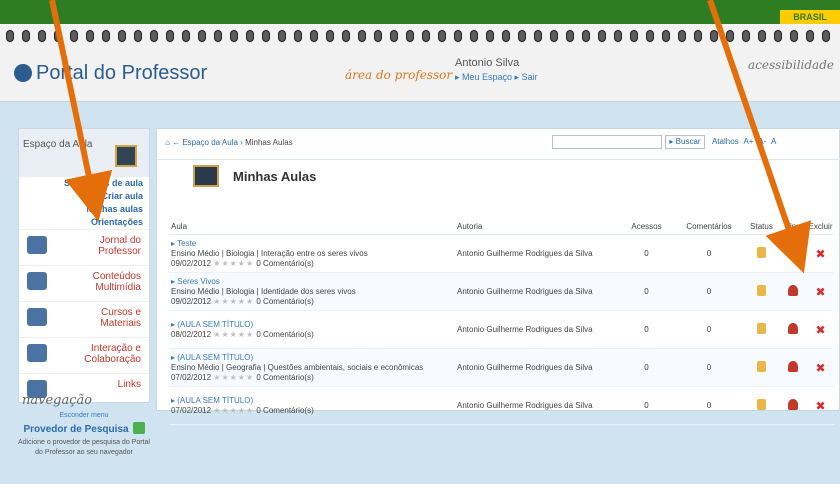 Image resolution: width=840 pixels, height=484 pixels. What do you see at coordinates (110, 73) in the screenshot?
I see `portal-logo: Portal do Professor` at bounding box center [110, 73].